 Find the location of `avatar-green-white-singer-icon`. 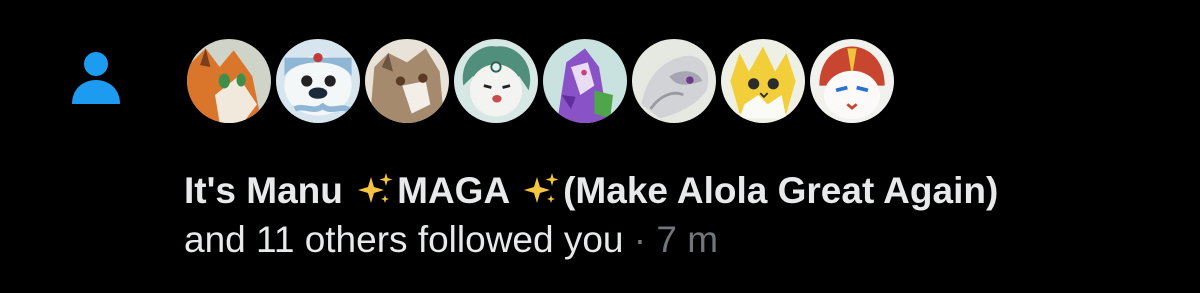

avatar-green-white-singer-icon is located at coordinates (496, 81).